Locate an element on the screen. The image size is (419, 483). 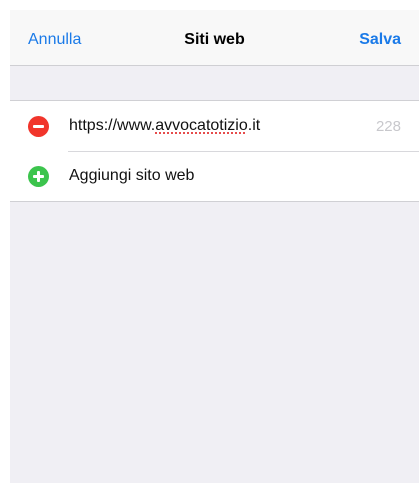
navigation-bar: Siti web Annulla Salva is located at coordinates (214, 38).